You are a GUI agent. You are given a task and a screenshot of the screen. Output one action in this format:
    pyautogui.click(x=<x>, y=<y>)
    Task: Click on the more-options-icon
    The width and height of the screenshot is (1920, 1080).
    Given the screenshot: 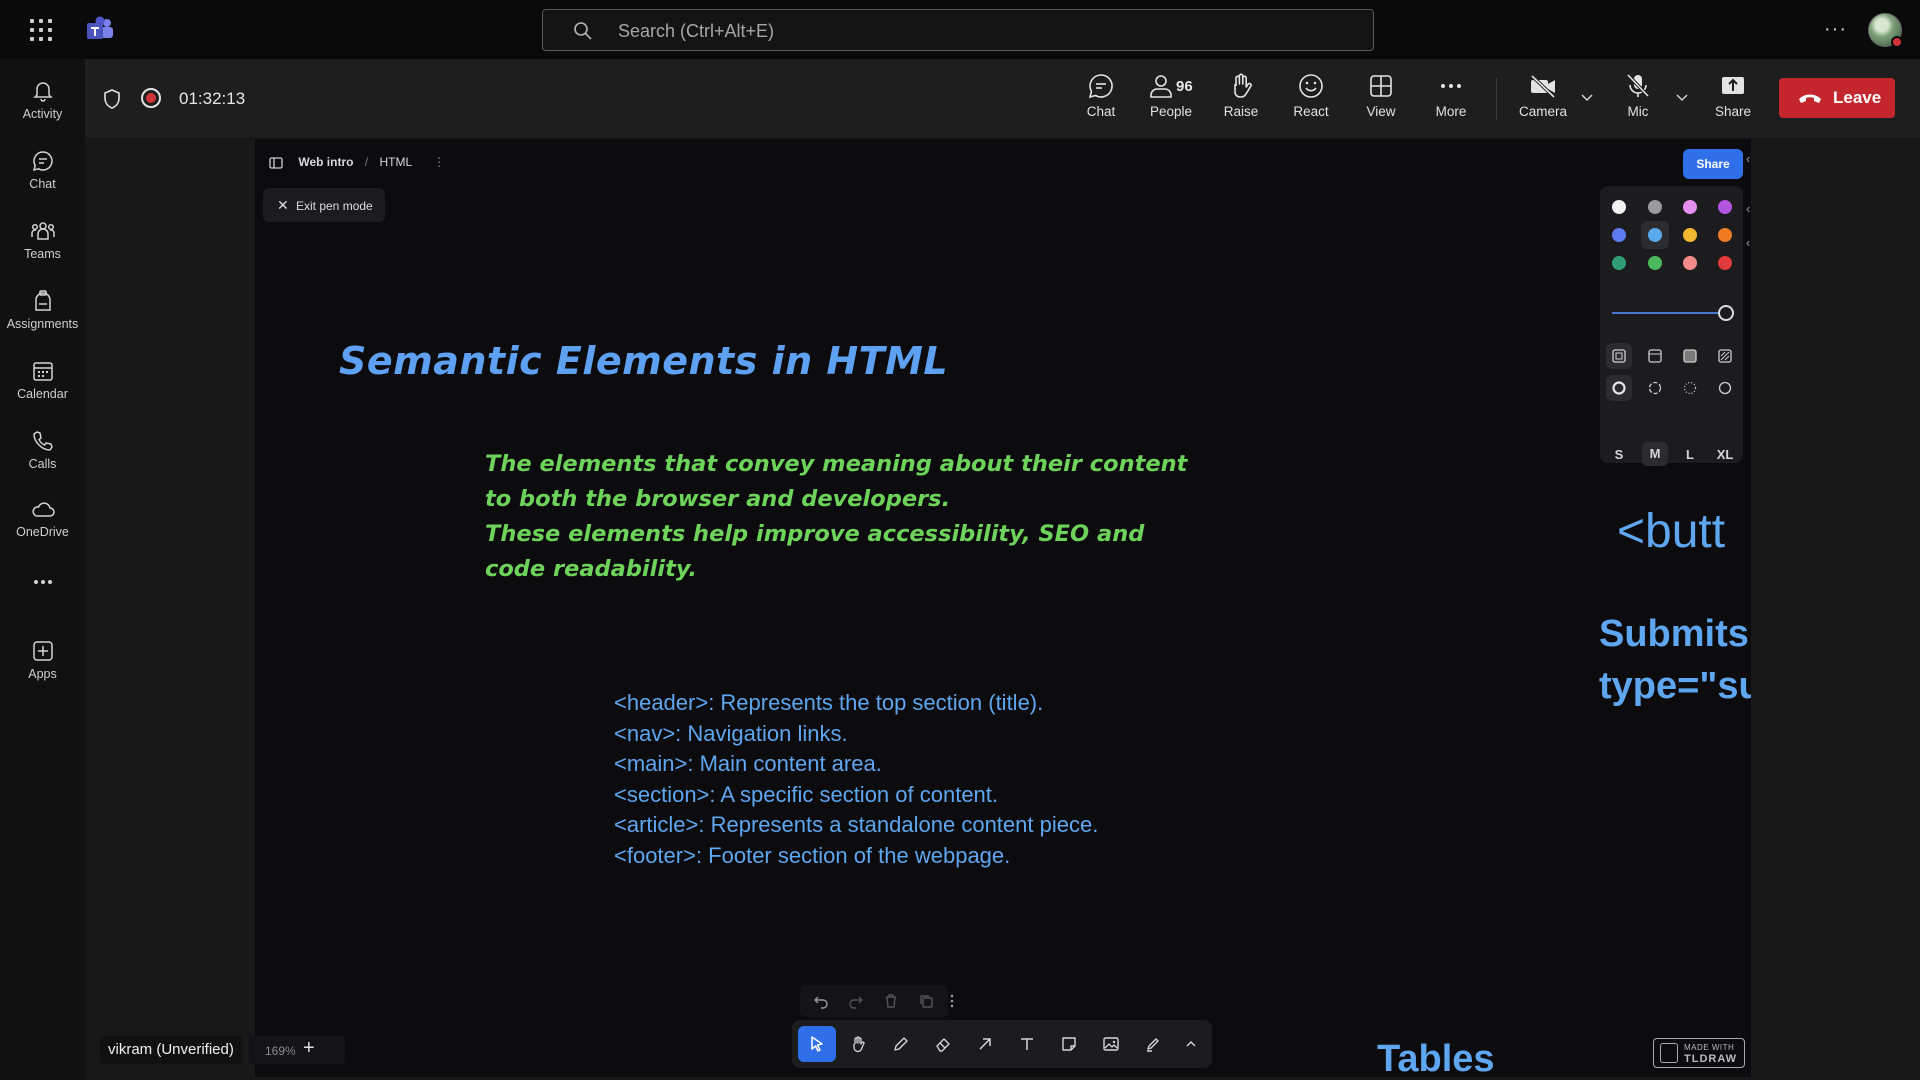 What is the action you would take?
    pyautogui.click(x=952, y=1001)
    